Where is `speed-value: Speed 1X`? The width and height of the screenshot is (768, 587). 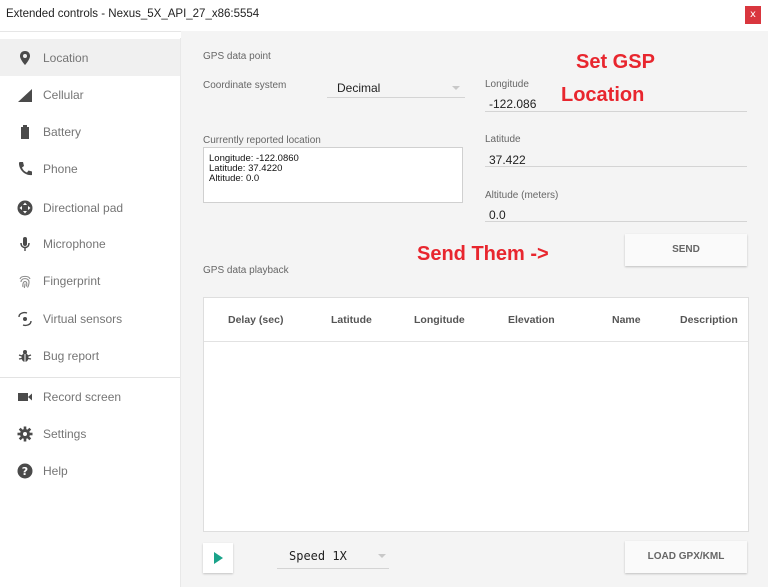
speed-value: Speed 1X is located at coordinates (318, 556).